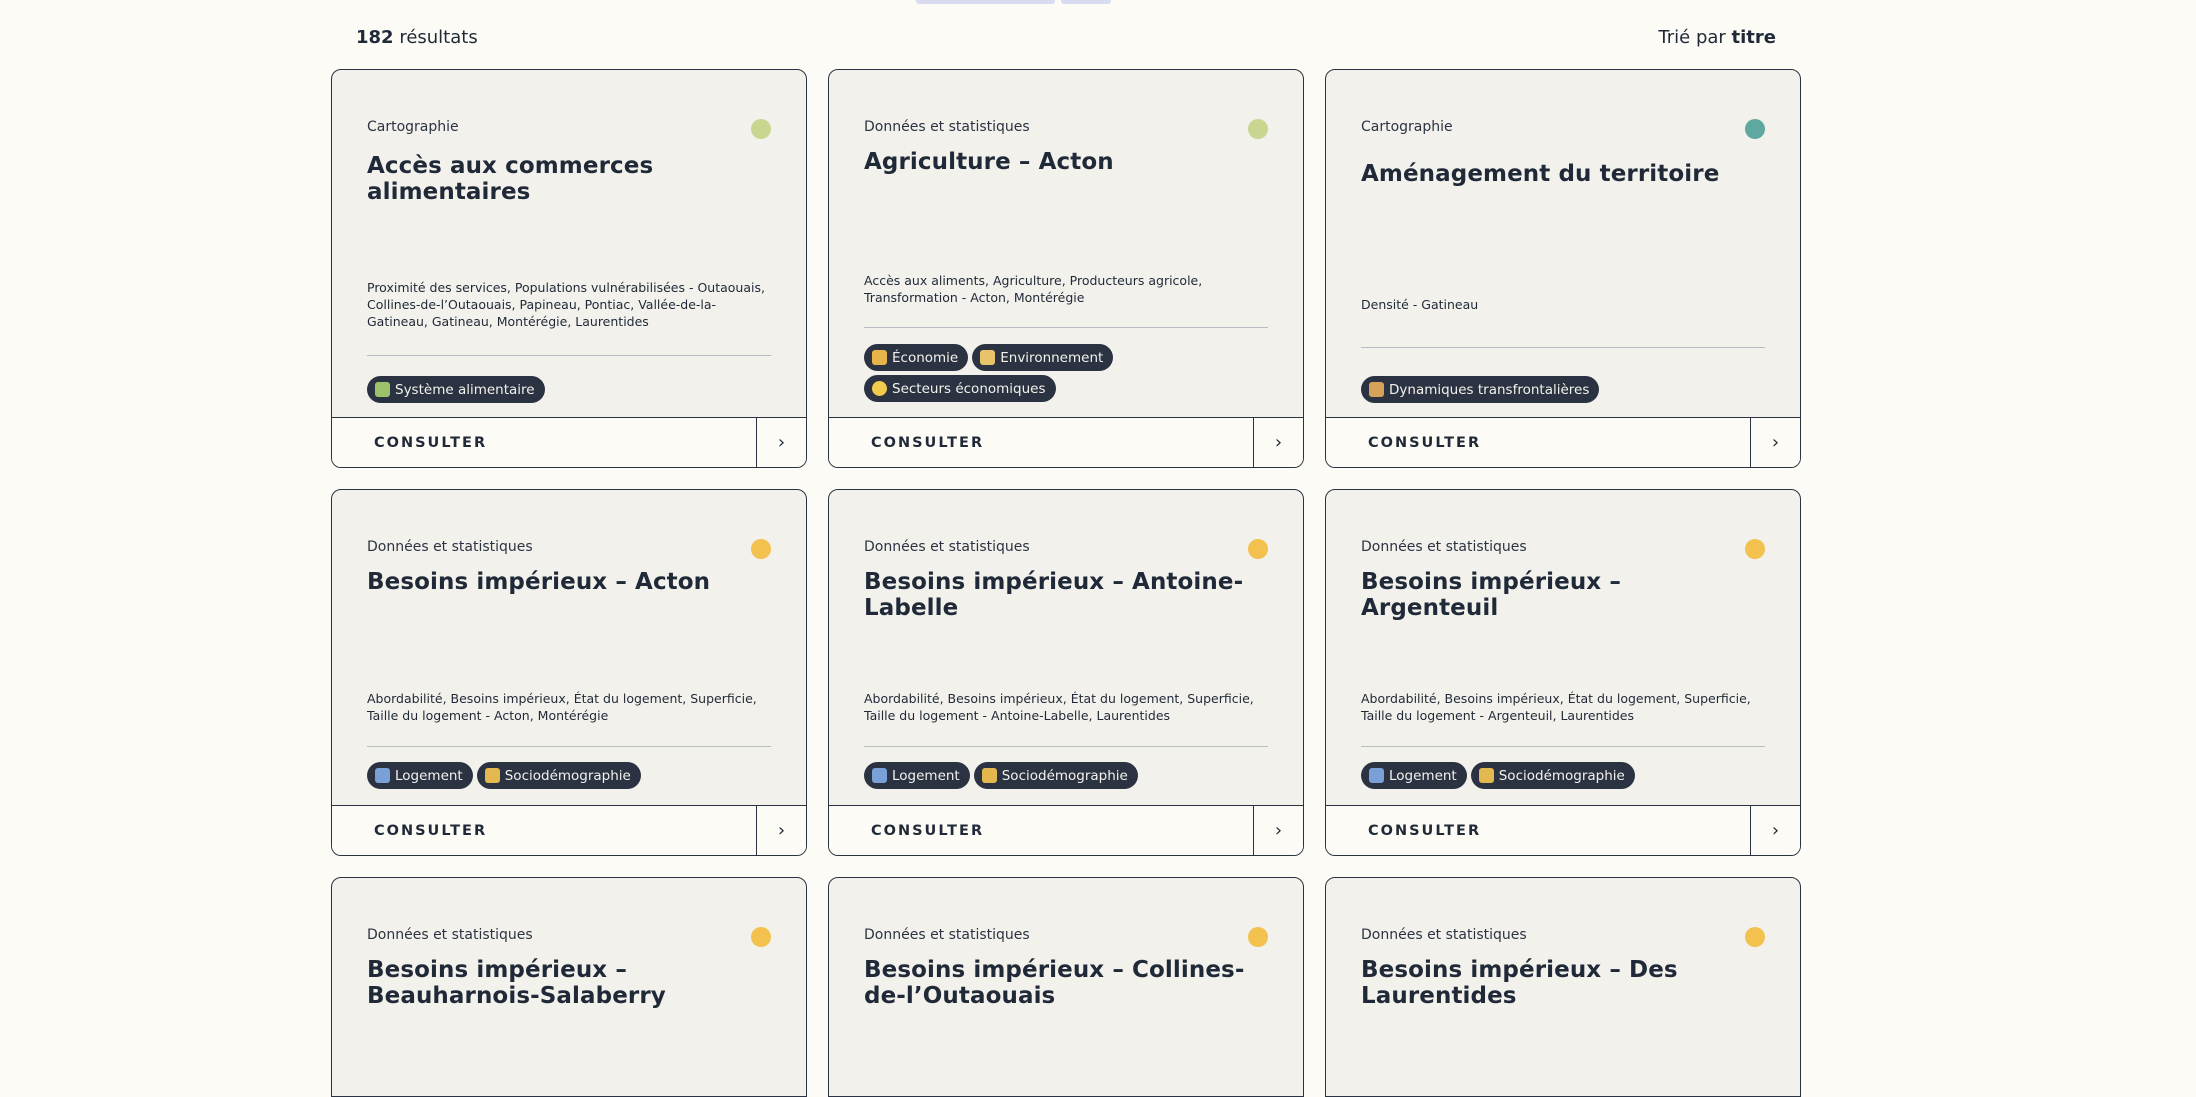 The width and height of the screenshot is (2196, 1097). I want to click on sort-control: Trié par titre, so click(1717, 37).